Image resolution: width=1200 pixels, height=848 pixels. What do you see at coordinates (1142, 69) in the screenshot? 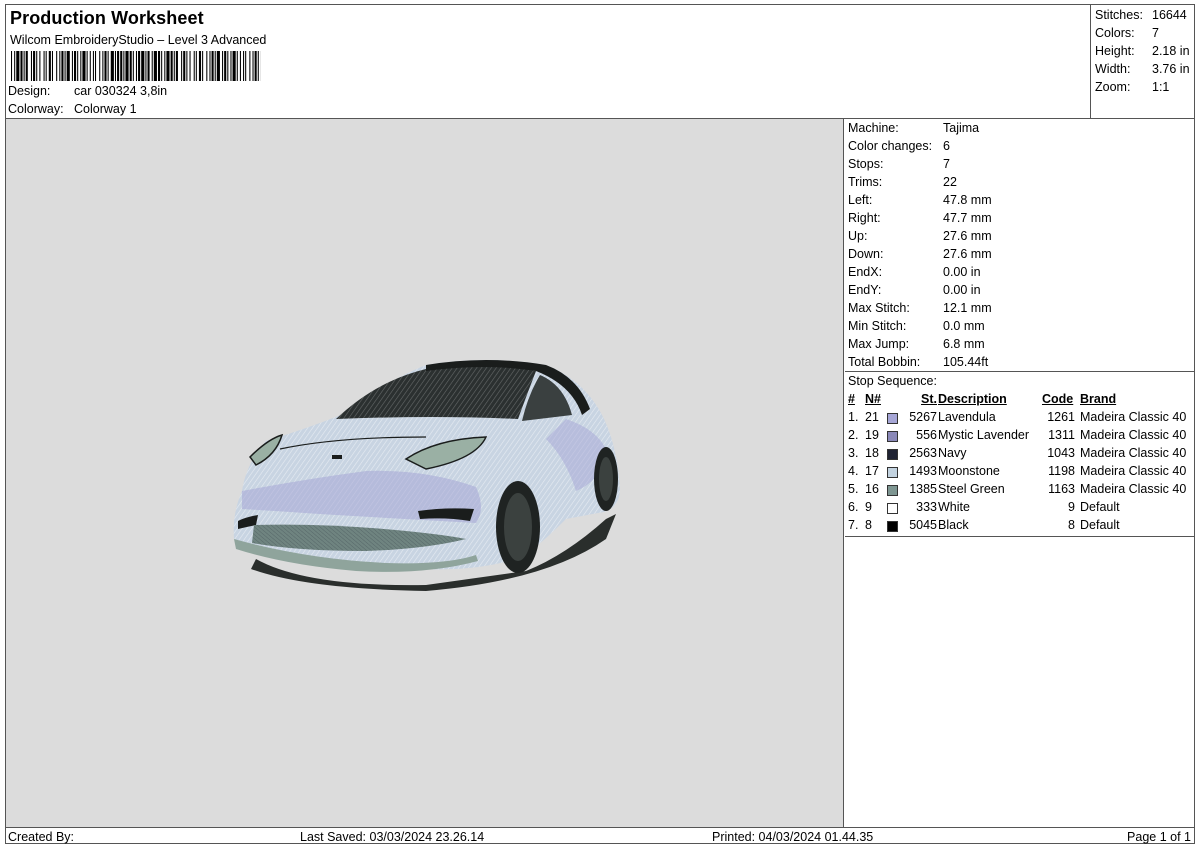
I see `stat-width: Width: 3.76 in` at bounding box center [1142, 69].